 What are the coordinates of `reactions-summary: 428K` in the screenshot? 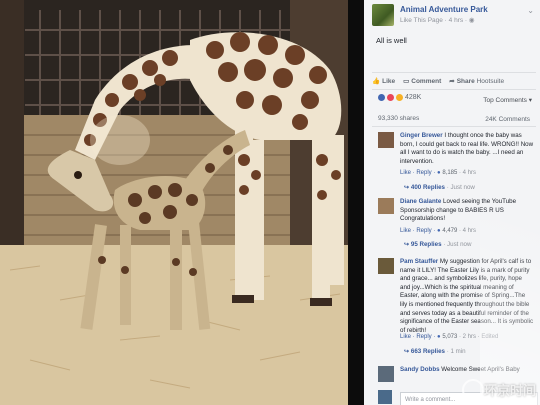 It's located at (399, 97).